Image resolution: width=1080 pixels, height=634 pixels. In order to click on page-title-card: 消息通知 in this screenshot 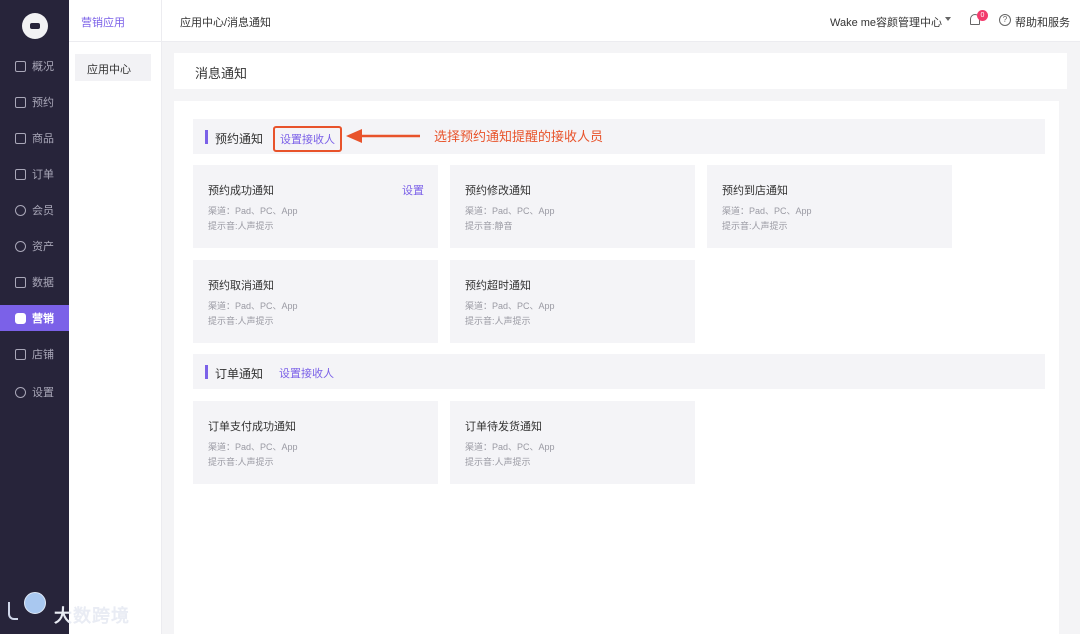, I will do `click(620, 71)`.